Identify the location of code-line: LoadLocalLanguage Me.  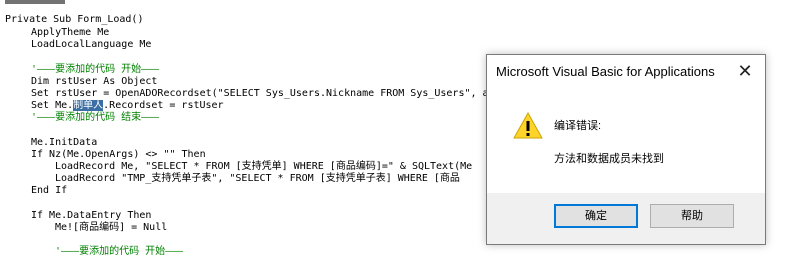
(91, 44).